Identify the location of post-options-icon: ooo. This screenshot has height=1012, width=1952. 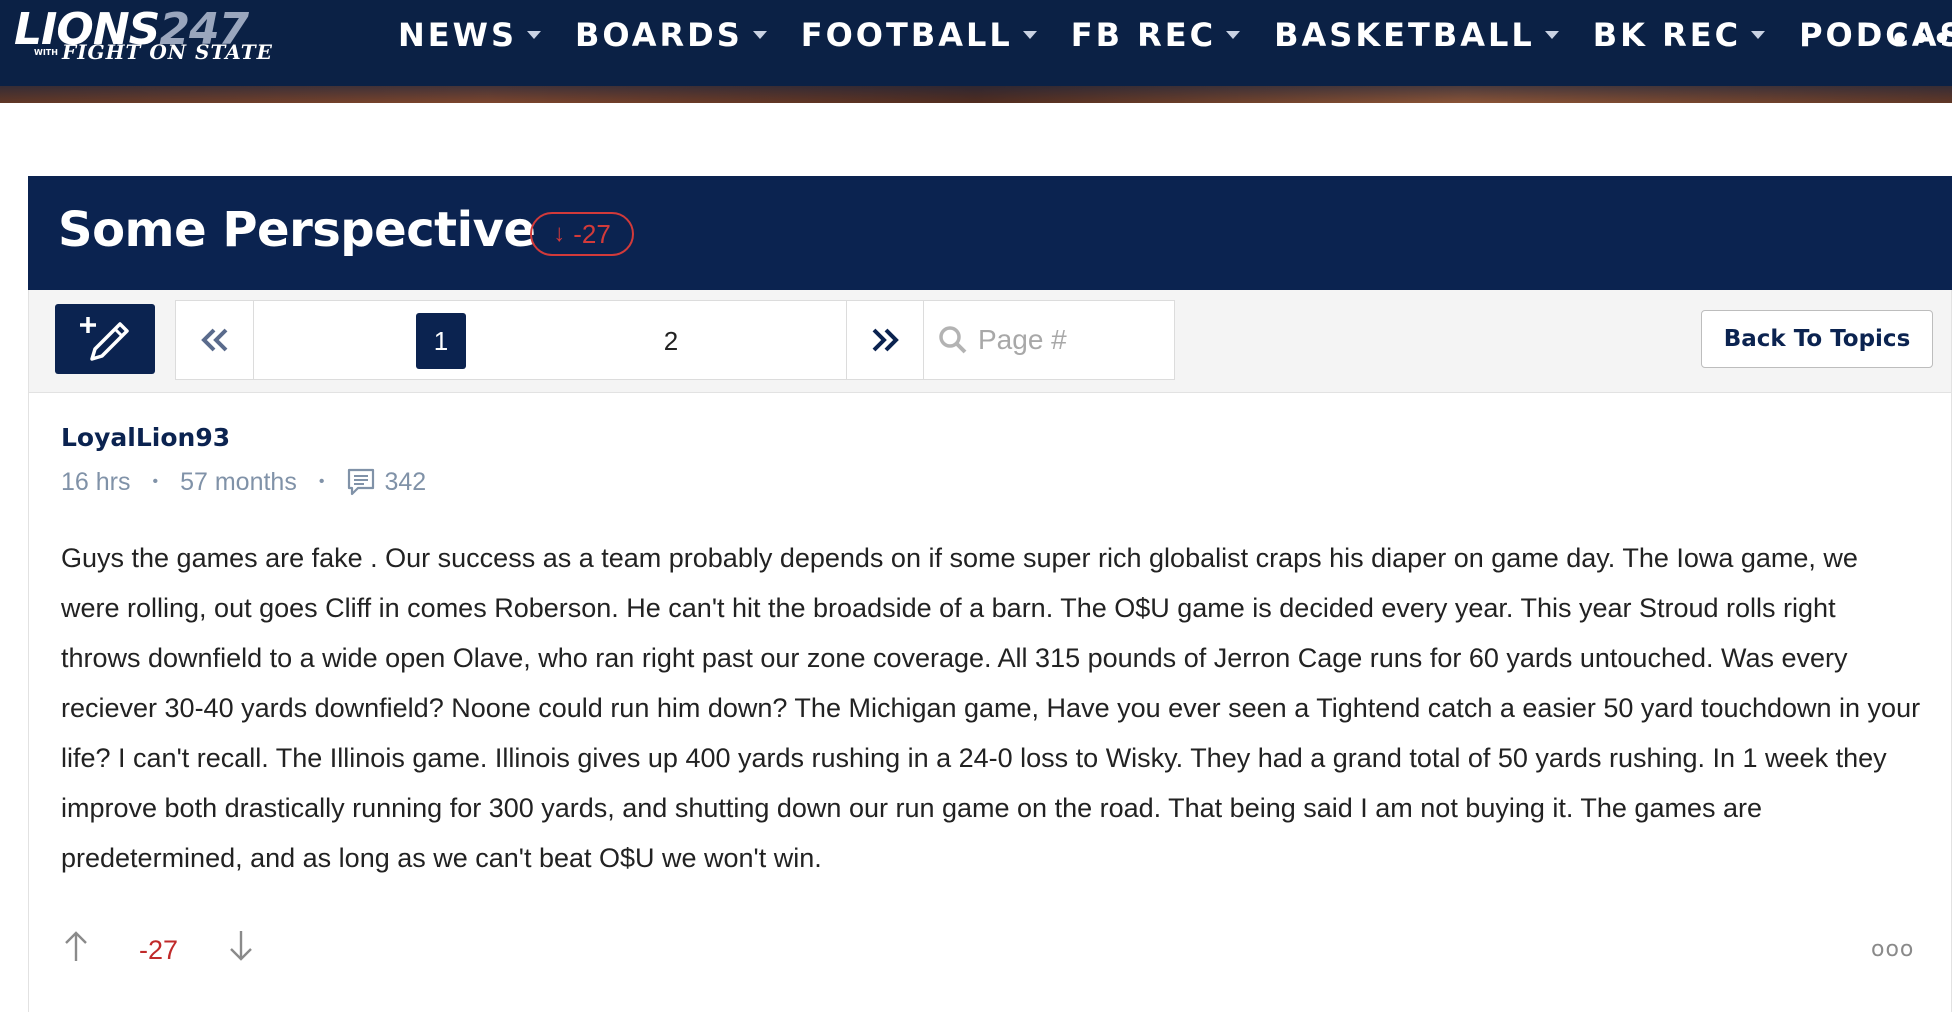
(1892, 949).